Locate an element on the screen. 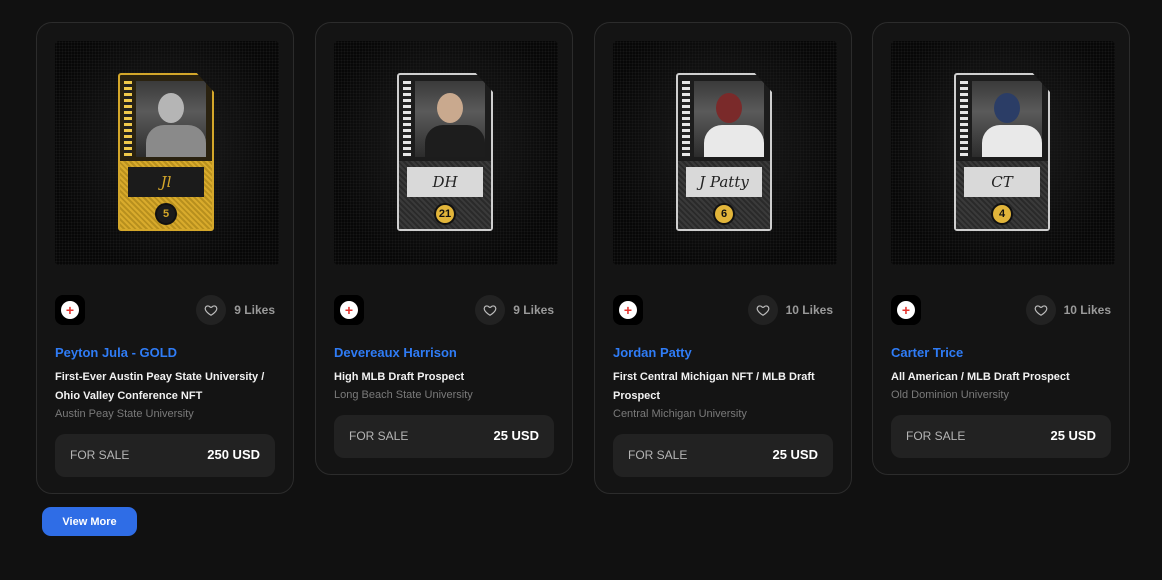 The image size is (1162, 580). nft-title: Devereaux Harrison is located at coordinates (446, 352).